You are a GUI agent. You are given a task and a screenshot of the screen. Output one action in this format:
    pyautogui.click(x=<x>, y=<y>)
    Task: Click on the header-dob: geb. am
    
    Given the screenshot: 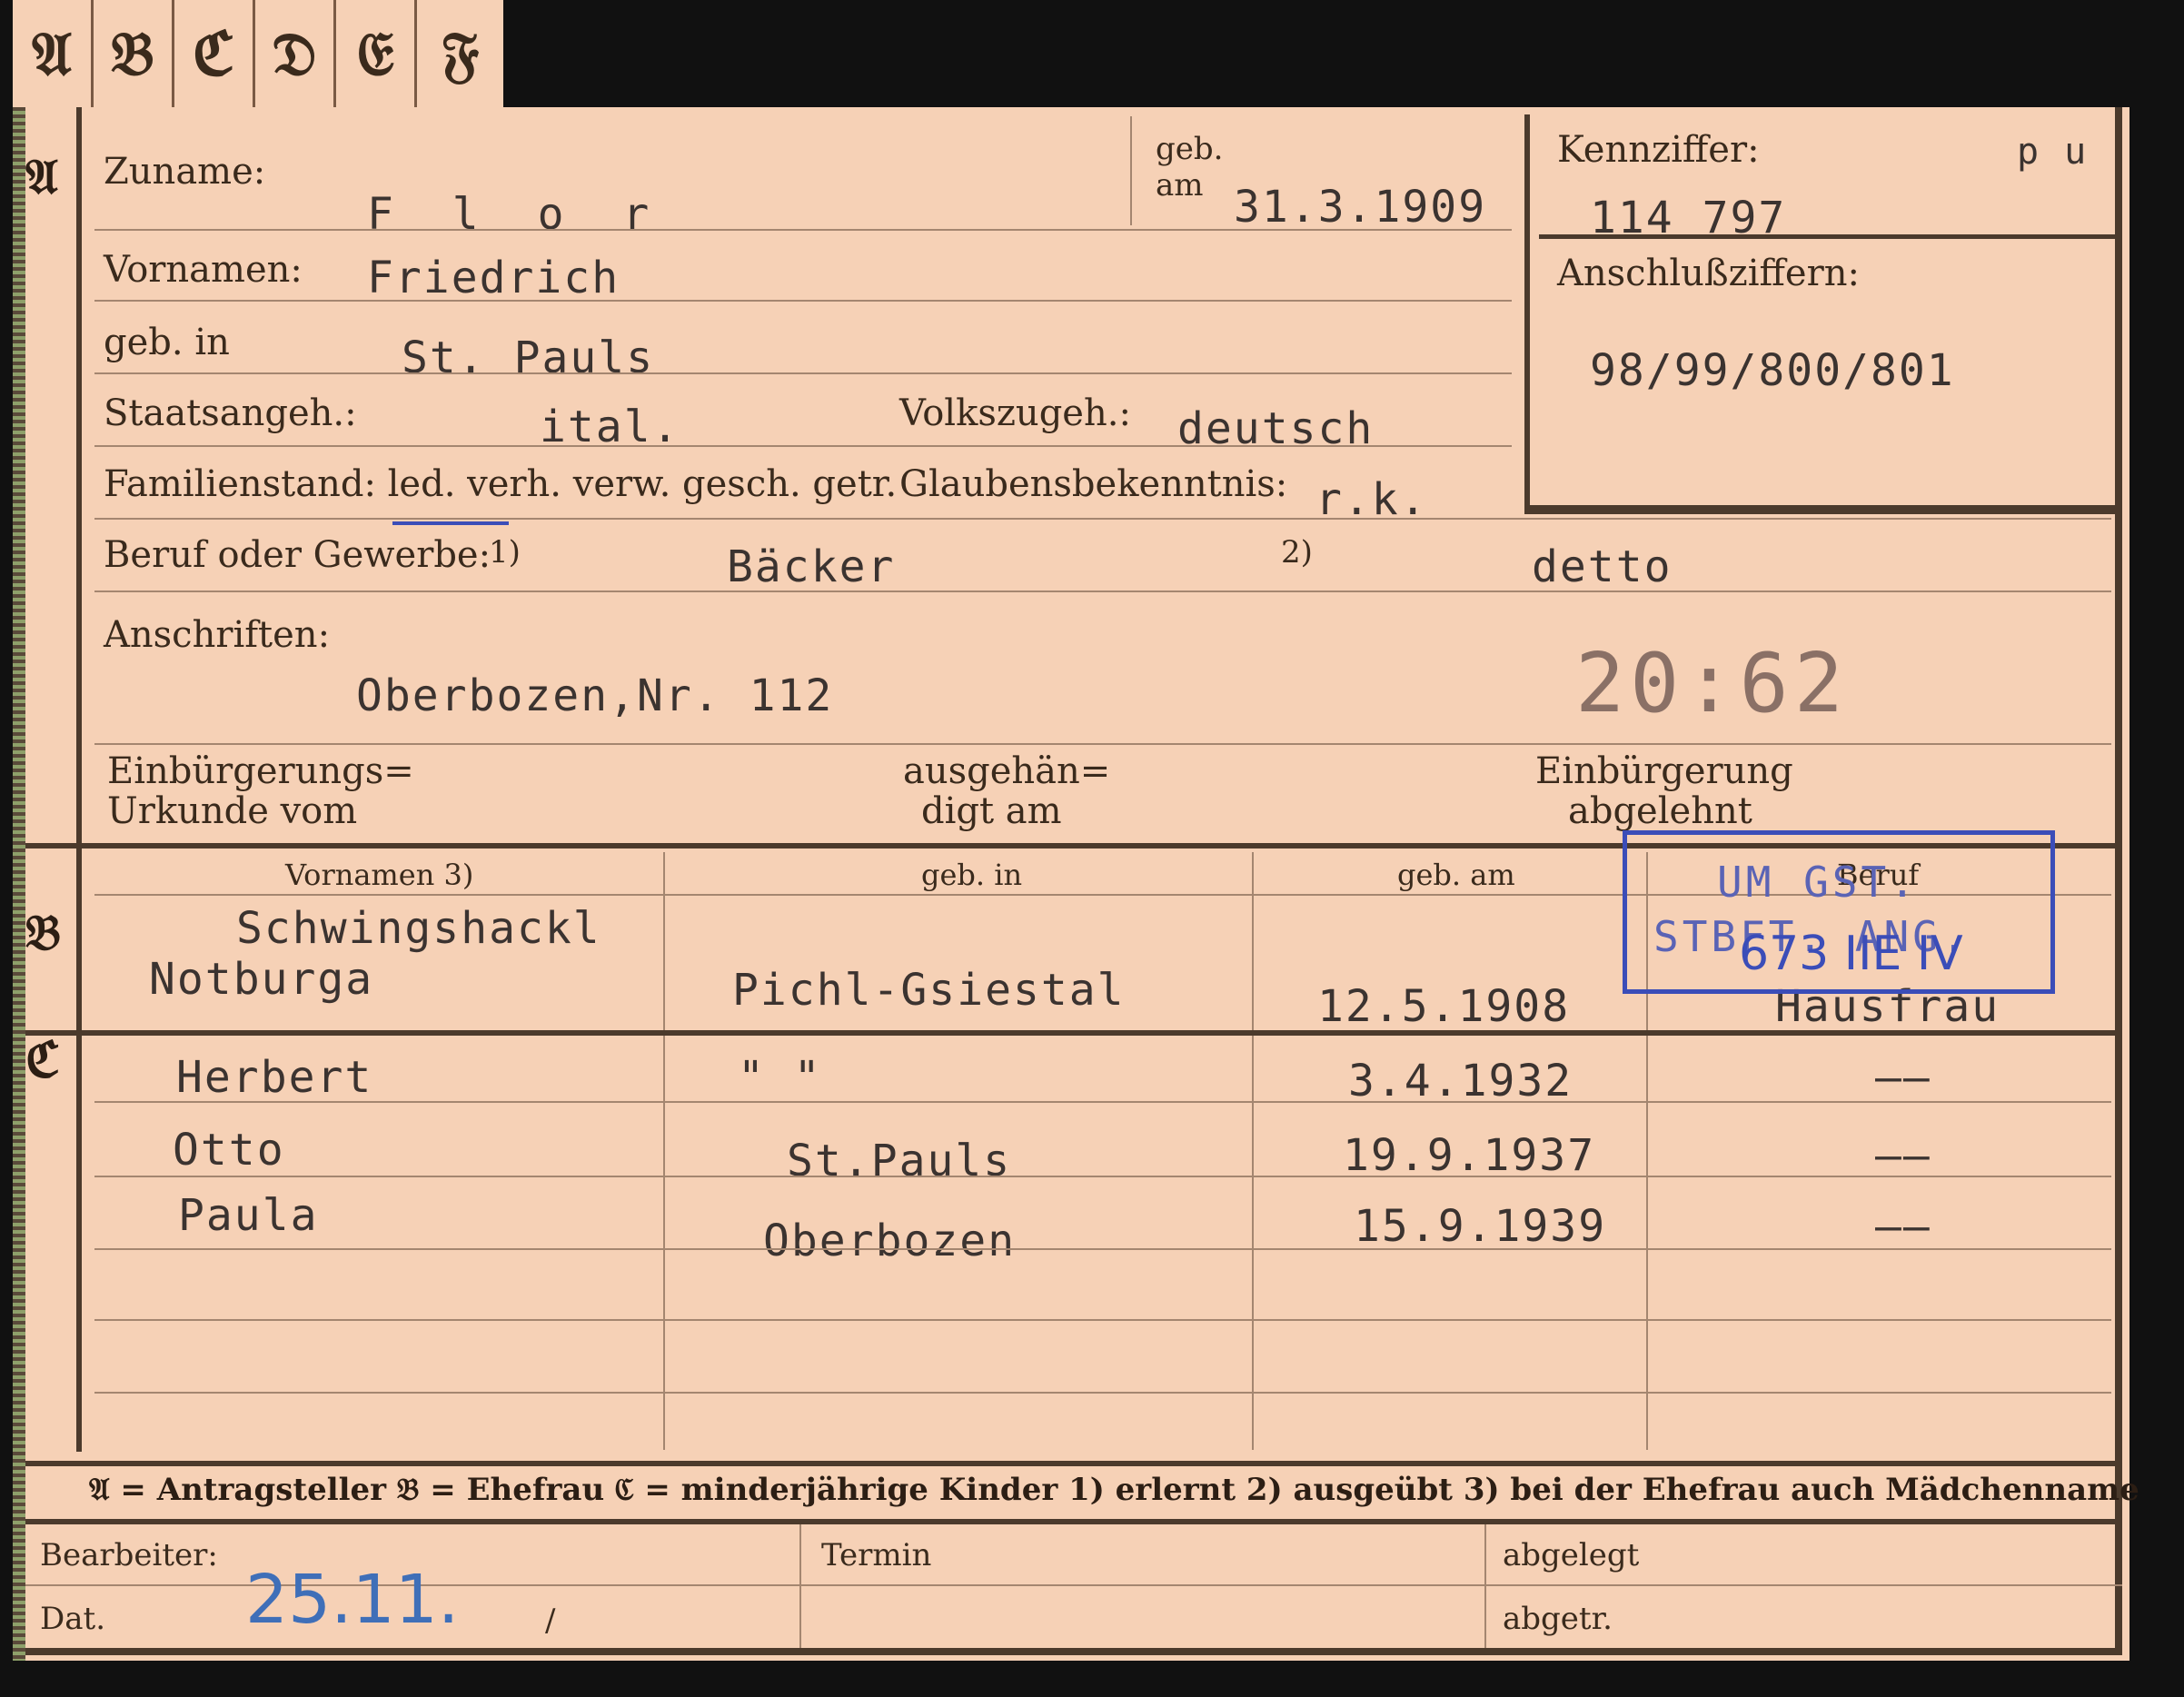 What is the action you would take?
    pyautogui.click(x=1456, y=875)
    